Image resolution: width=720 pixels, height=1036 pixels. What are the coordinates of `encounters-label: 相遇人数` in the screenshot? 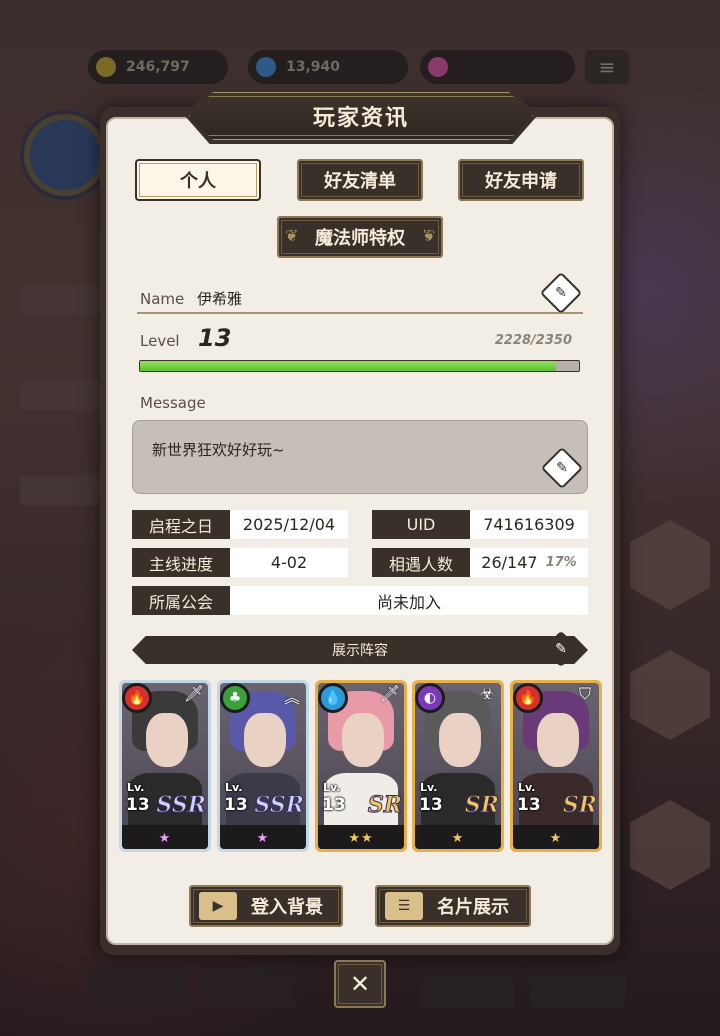 It's located at (421, 562).